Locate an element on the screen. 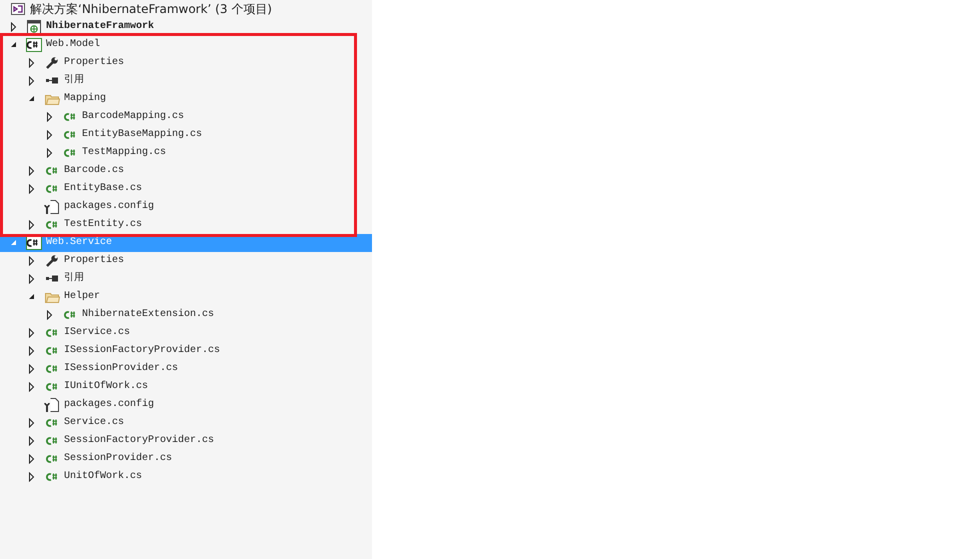  tree-item-label: 解决方案‘NhibernateFramwork’ (3 个项目) is located at coordinates (151, 9).